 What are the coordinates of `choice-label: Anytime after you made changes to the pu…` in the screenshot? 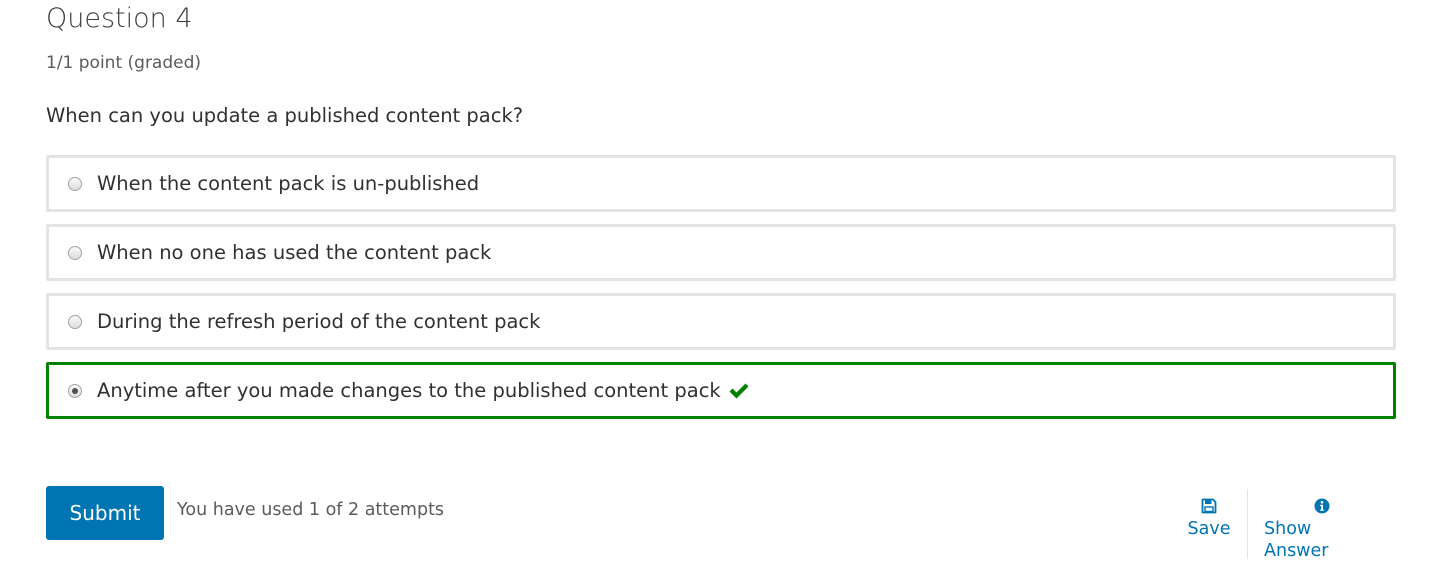 It's located at (409, 390).